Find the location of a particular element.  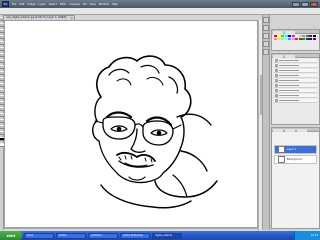

minimize-button: – is located at coordinates (296, 4).